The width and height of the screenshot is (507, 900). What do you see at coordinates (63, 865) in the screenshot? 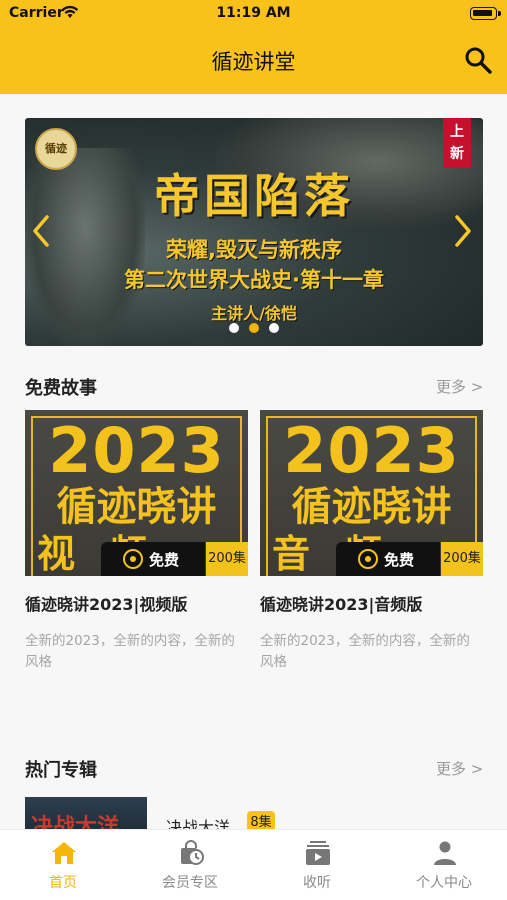
I see `tab-home: 首页` at bounding box center [63, 865].